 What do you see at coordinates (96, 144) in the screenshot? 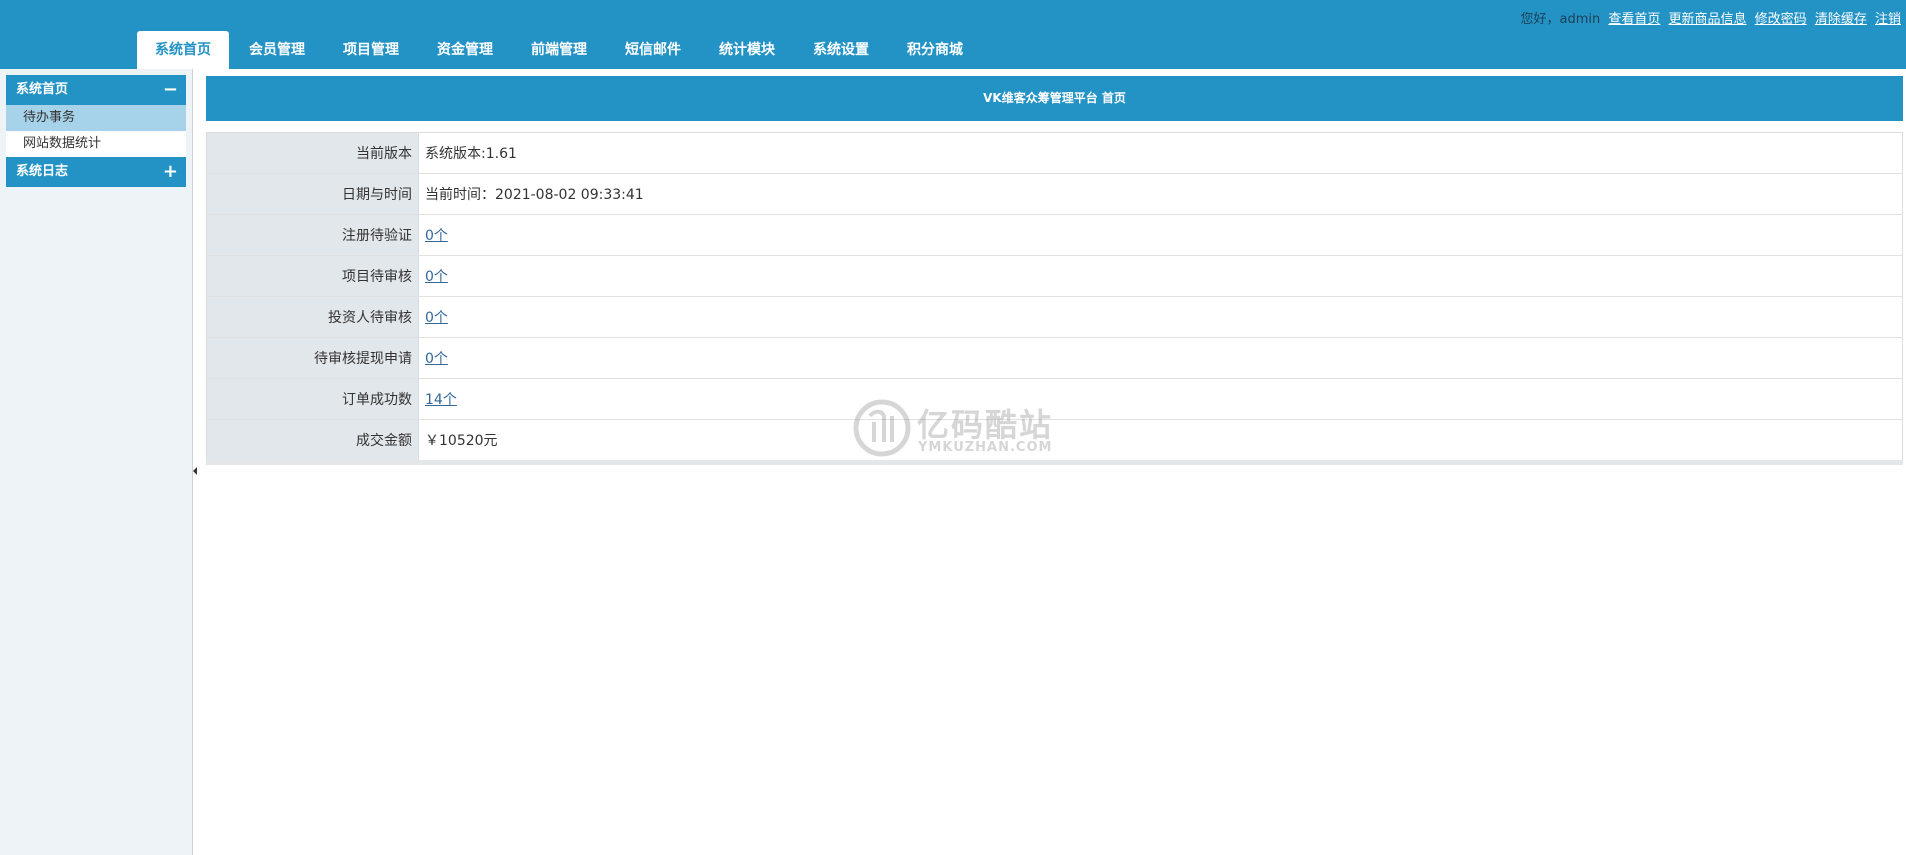
I see `sidebar-item-site-statistics: 网站数据统计` at bounding box center [96, 144].